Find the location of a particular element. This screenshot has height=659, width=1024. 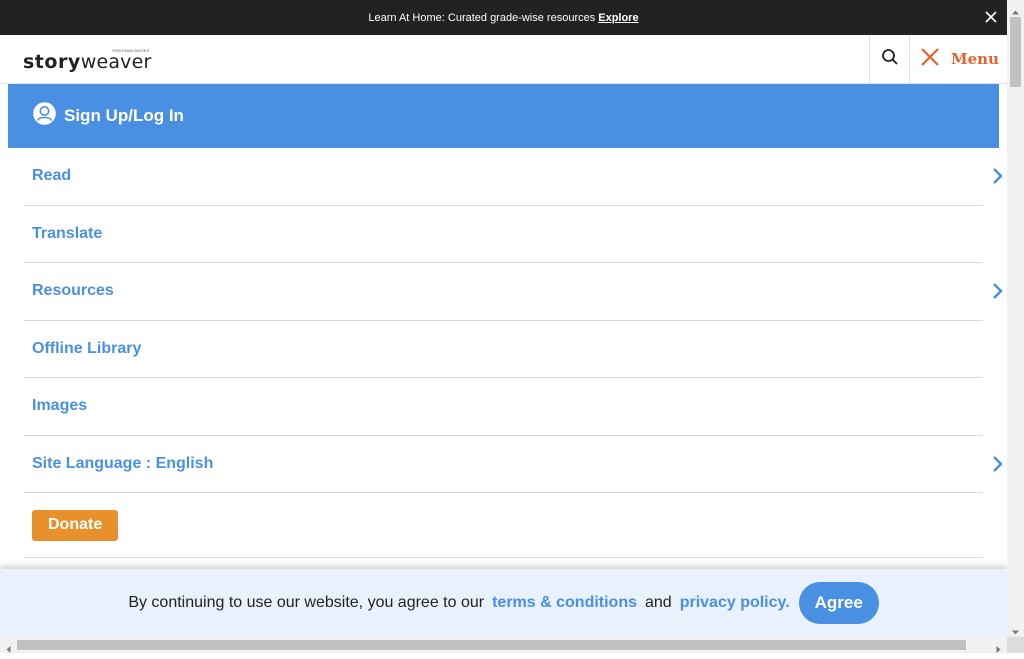

menu-item-label: Resources is located at coordinates (73, 291).